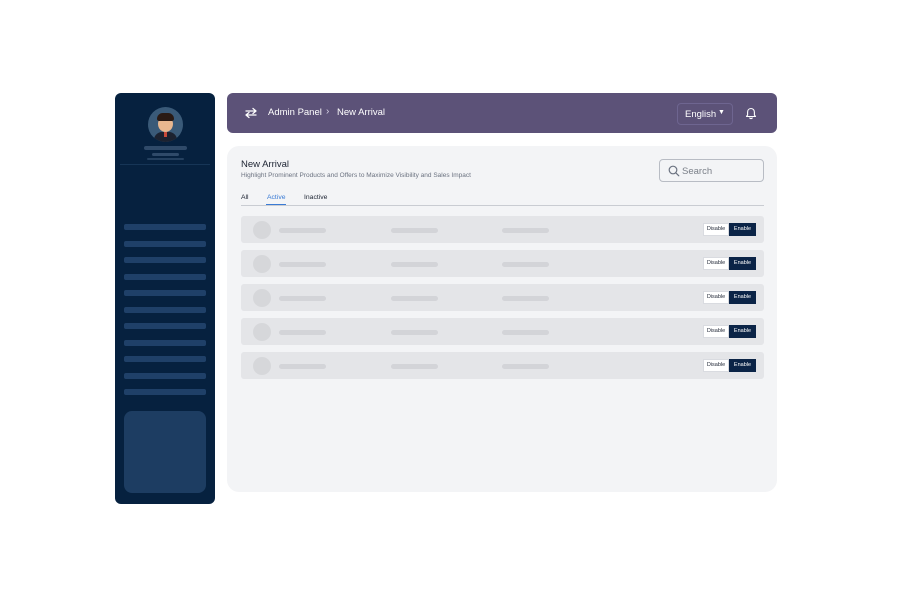  What do you see at coordinates (165, 148) in the screenshot?
I see `user-name-placeholder` at bounding box center [165, 148].